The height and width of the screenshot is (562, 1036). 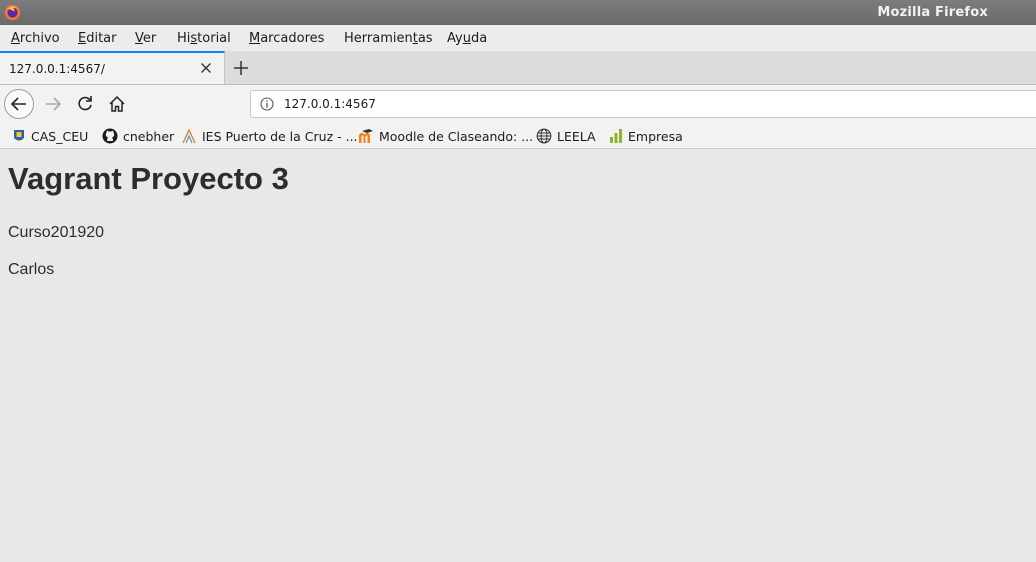 I want to click on reload-button, so click(x=85, y=104).